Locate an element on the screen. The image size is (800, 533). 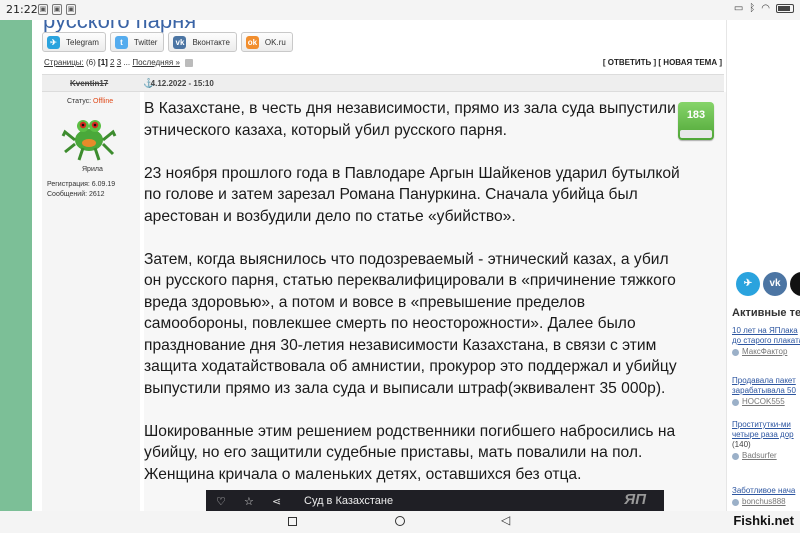
post-header: Kventin17 ⚓ 4.12.2022 - 15:10 is located at coordinates (383, 83).